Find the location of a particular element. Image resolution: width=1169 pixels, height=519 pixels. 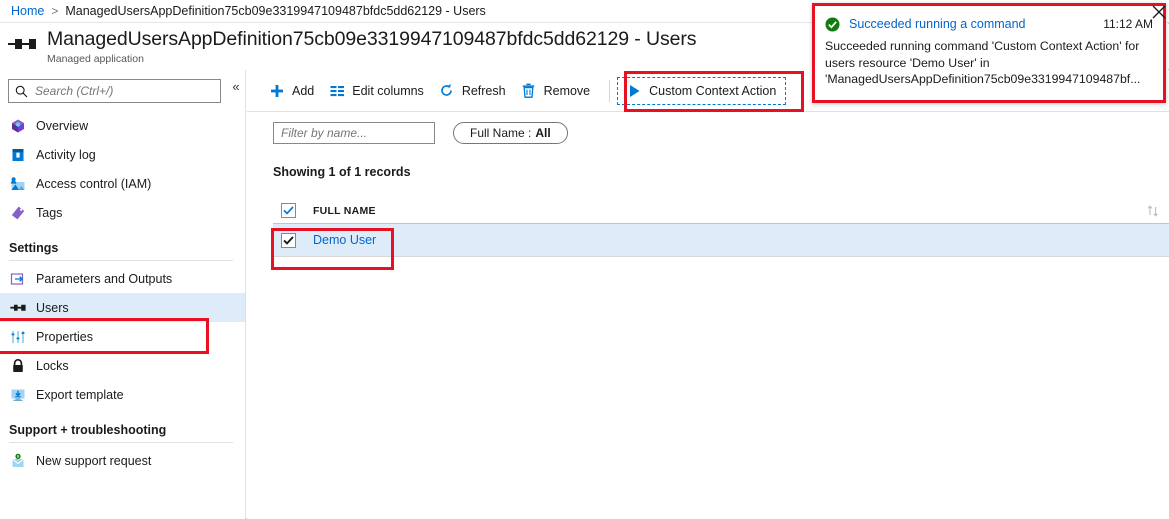

sidebar-item-label: Overview is located at coordinates (62, 125).